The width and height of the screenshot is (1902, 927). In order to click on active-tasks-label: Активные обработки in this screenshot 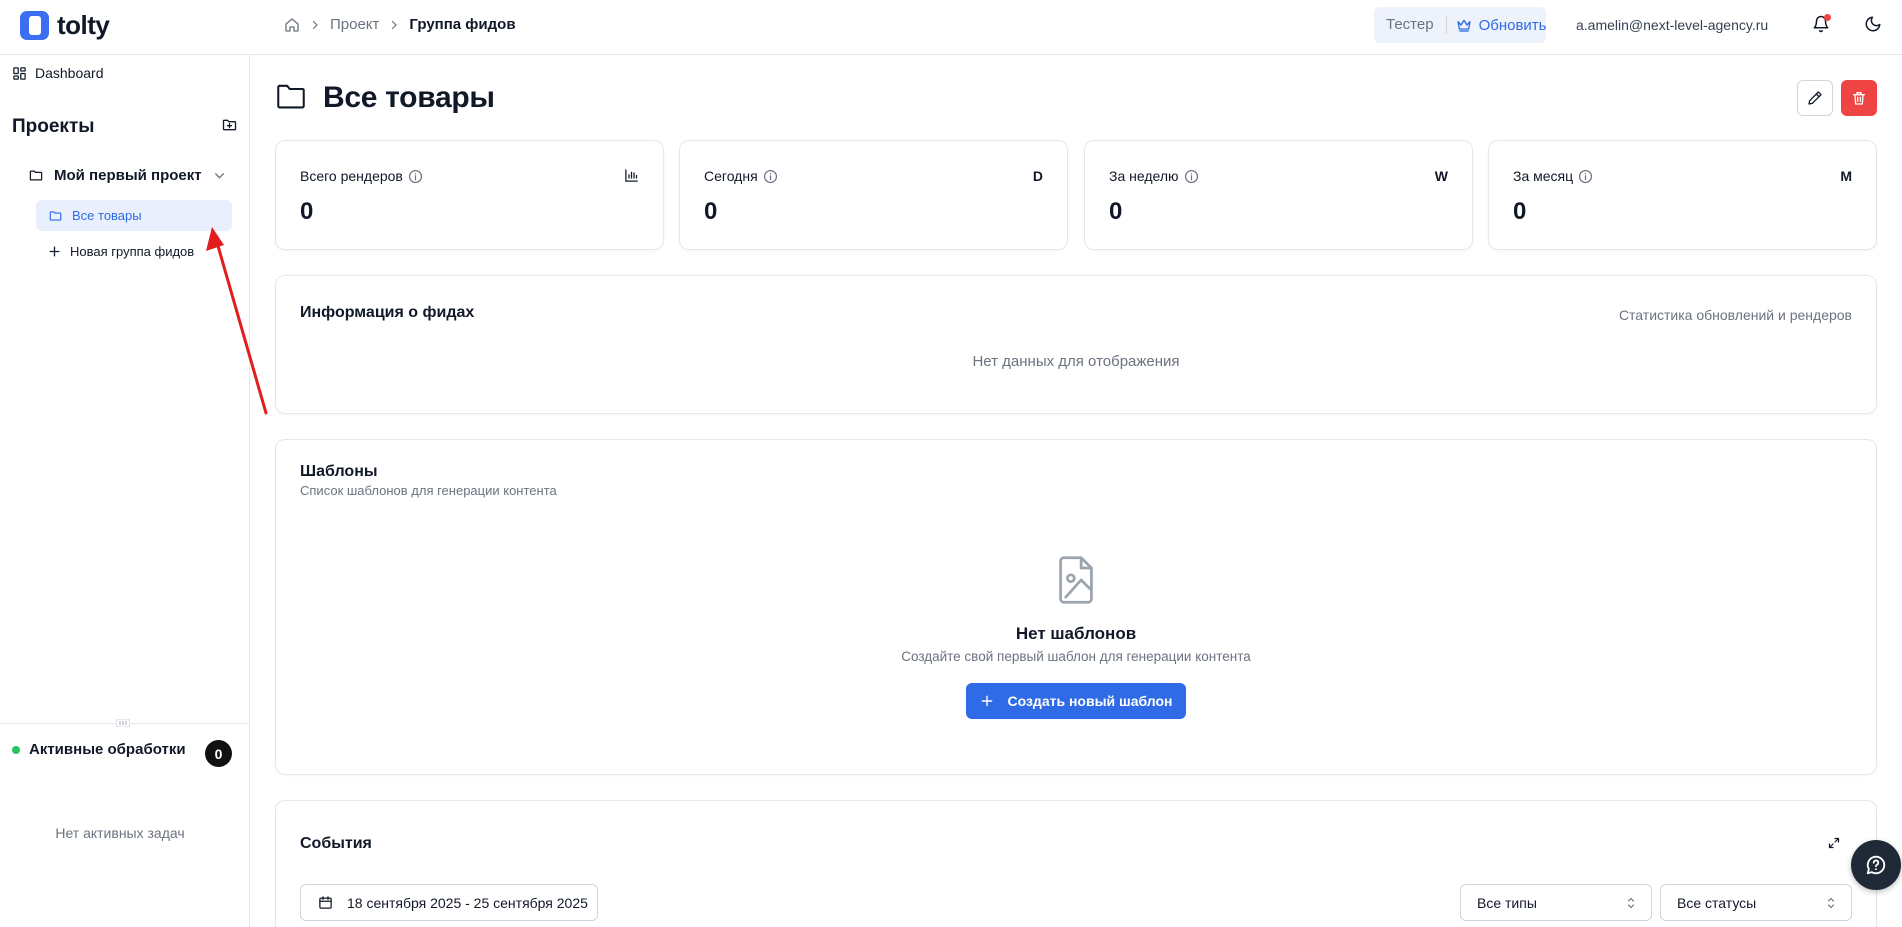, I will do `click(107, 749)`.